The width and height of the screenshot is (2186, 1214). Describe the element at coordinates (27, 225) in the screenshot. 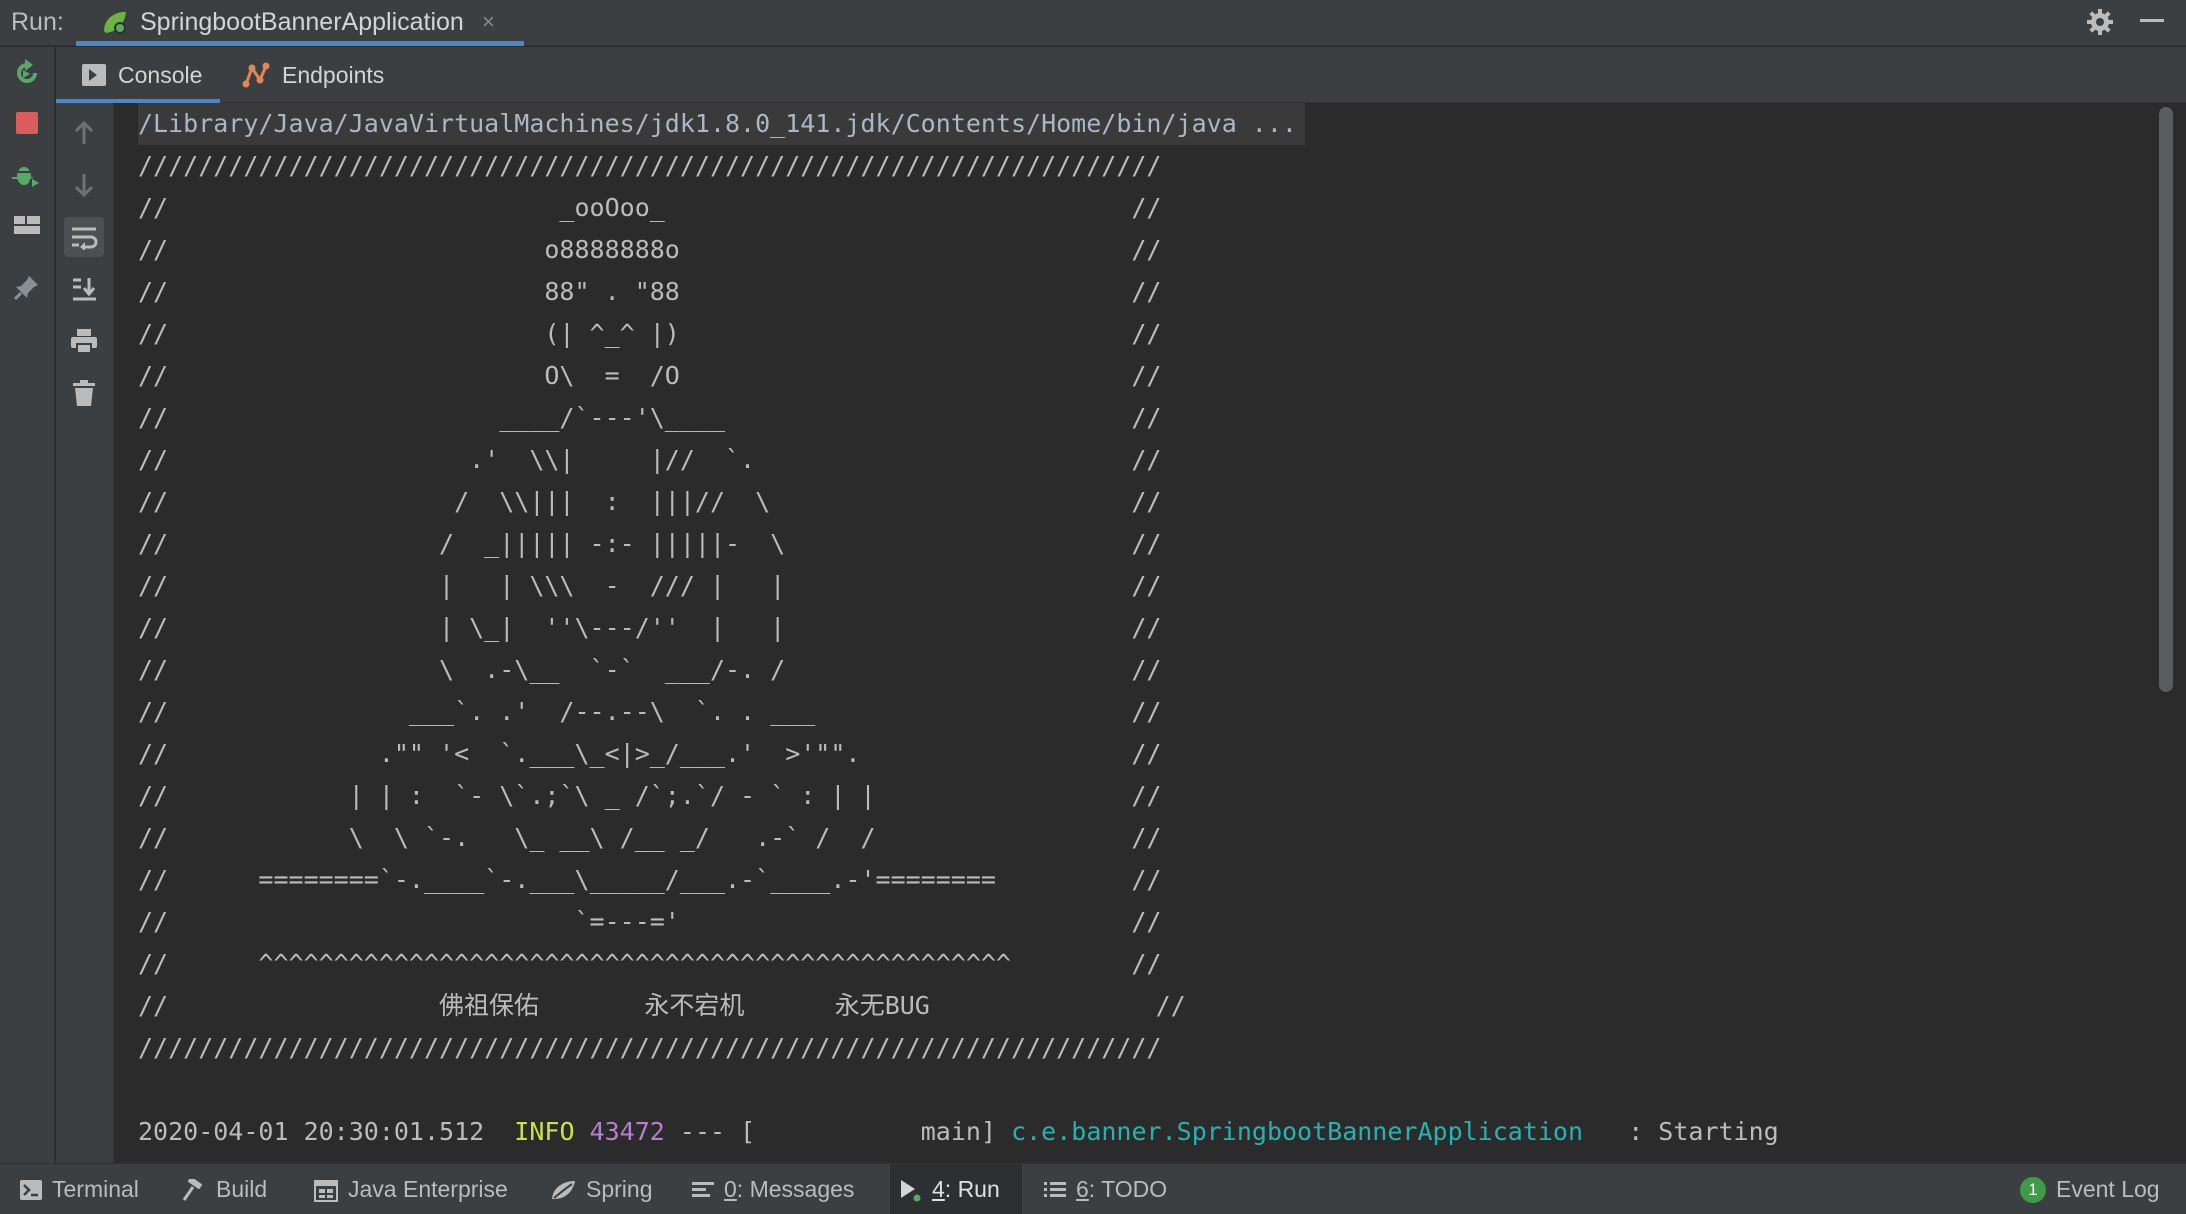

I see `layout-icon` at that location.